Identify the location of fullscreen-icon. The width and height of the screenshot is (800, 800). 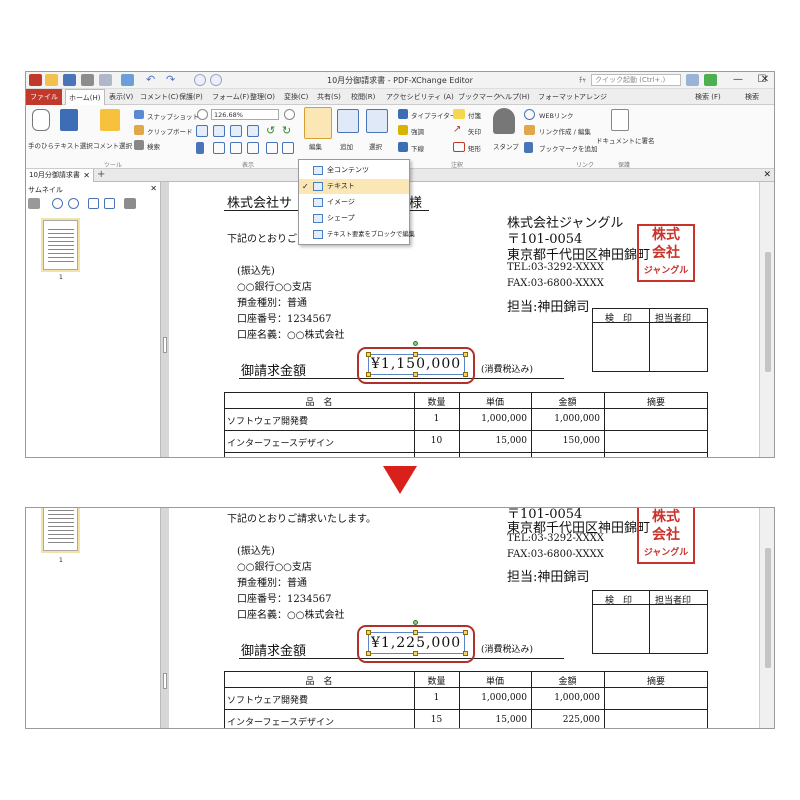
(710, 80).